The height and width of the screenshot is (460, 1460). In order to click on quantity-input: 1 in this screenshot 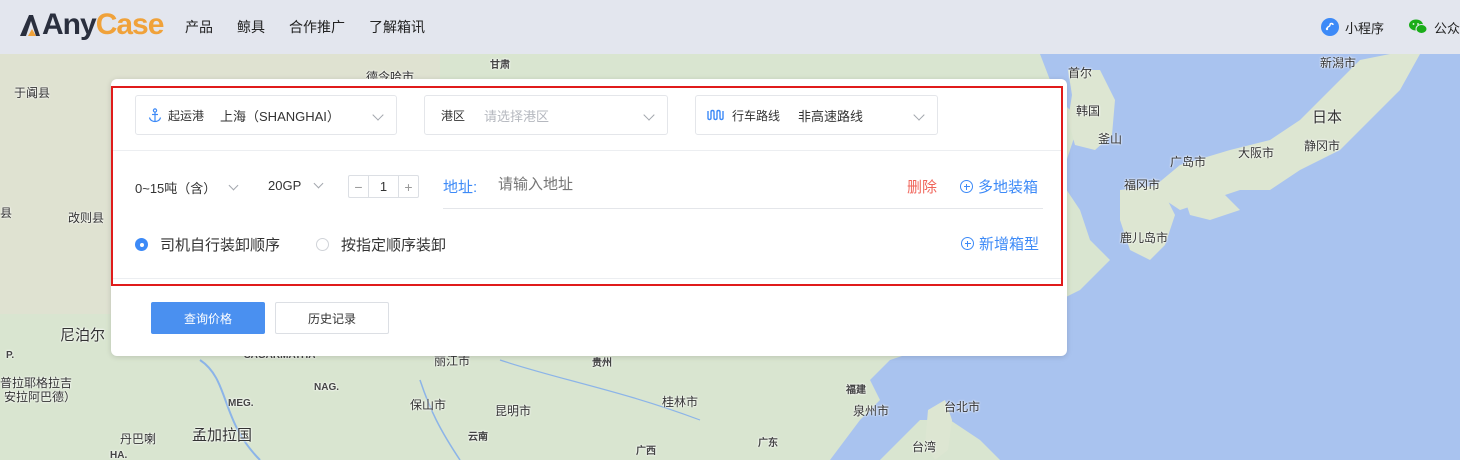, I will do `click(383, 186)`.